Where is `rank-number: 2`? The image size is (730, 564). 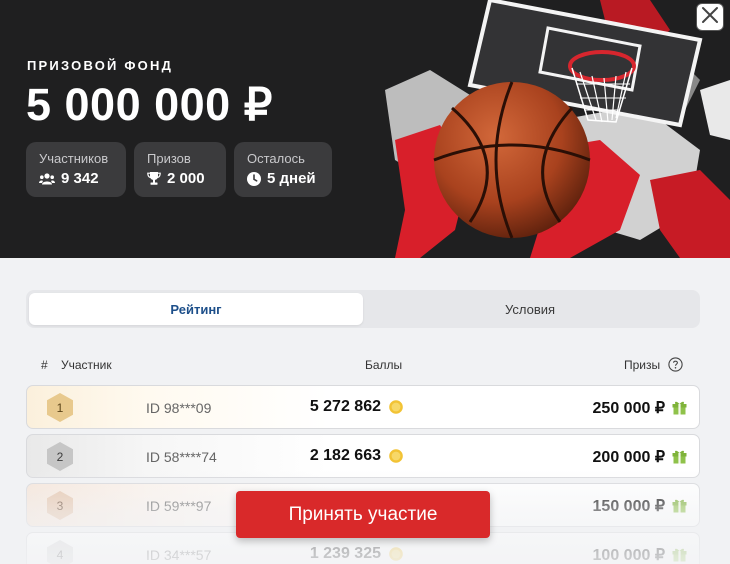
rank-number: 2 is located at coordinates (60, 457).